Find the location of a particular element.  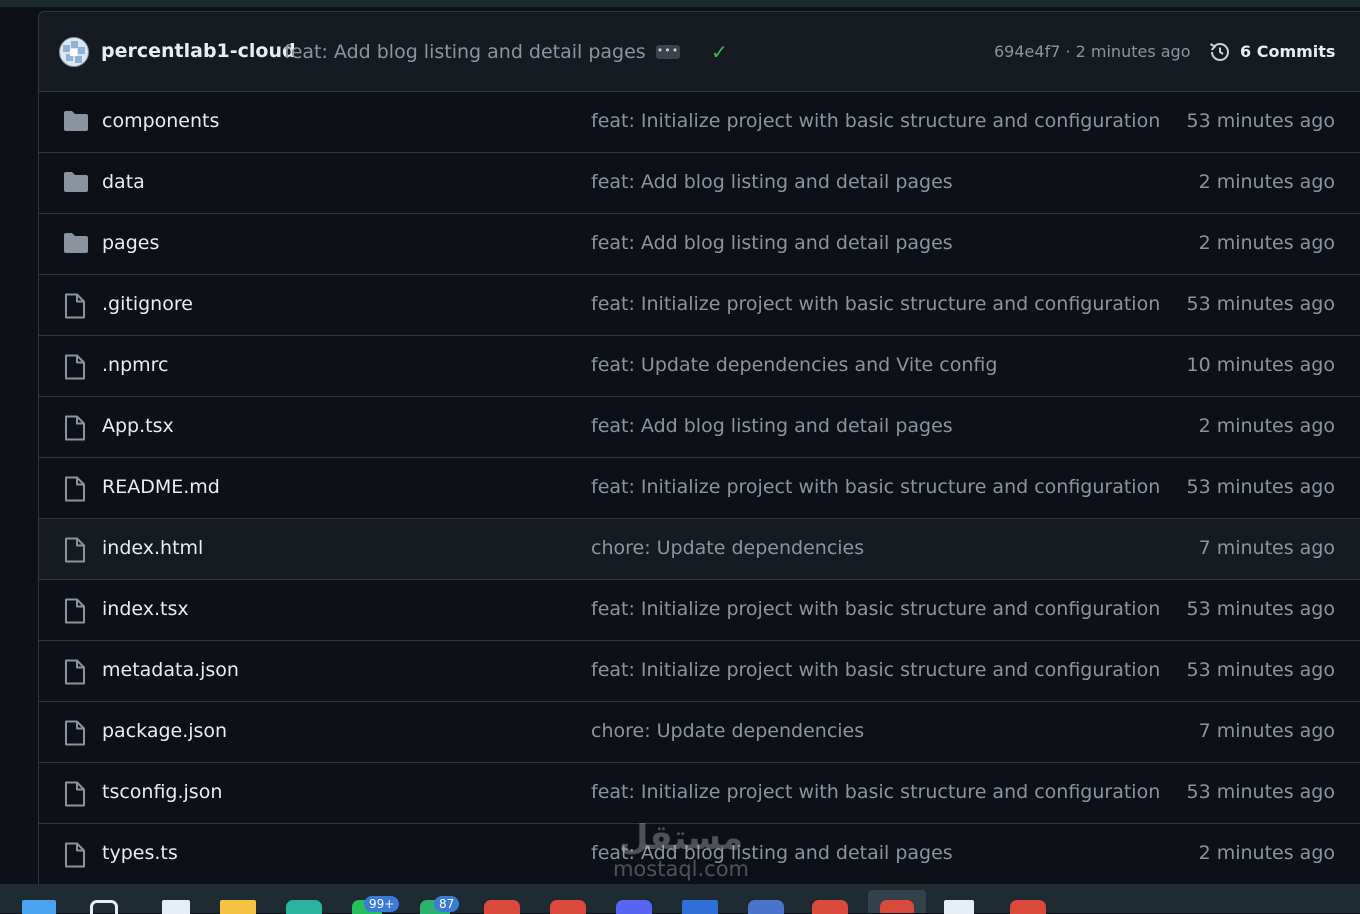

file-name-link: data is located at coordinates (123, 182).